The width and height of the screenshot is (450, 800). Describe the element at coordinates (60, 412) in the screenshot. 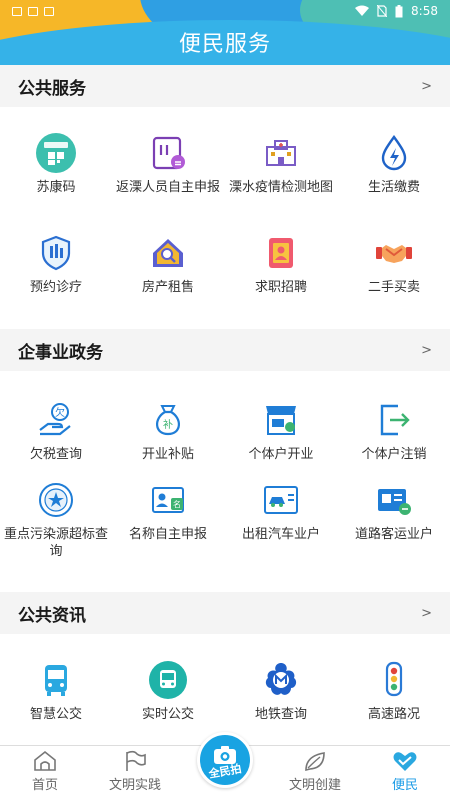

I see `svg-text: 欠` at that location.